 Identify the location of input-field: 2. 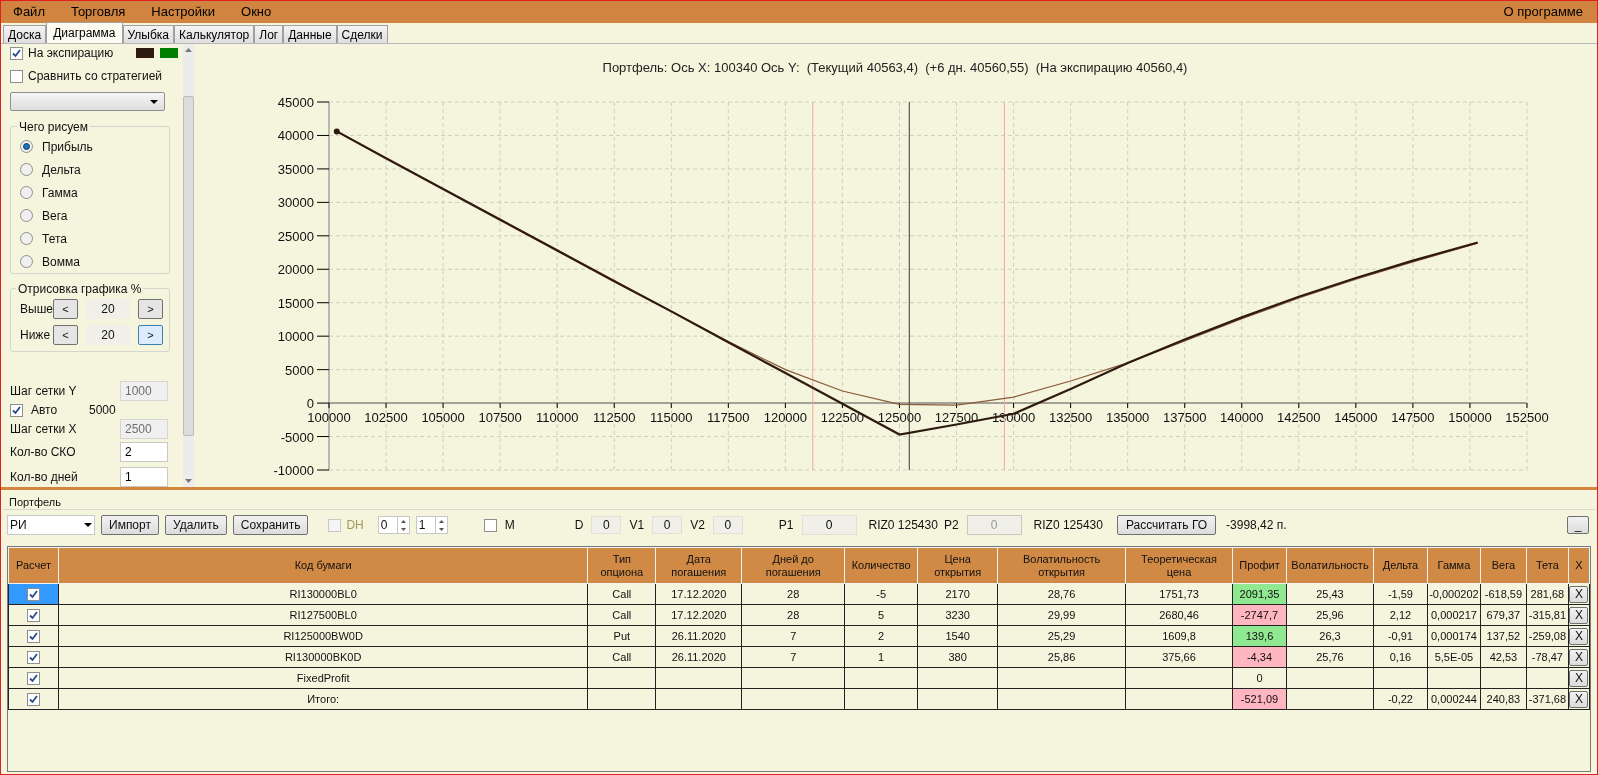
(144, 452).